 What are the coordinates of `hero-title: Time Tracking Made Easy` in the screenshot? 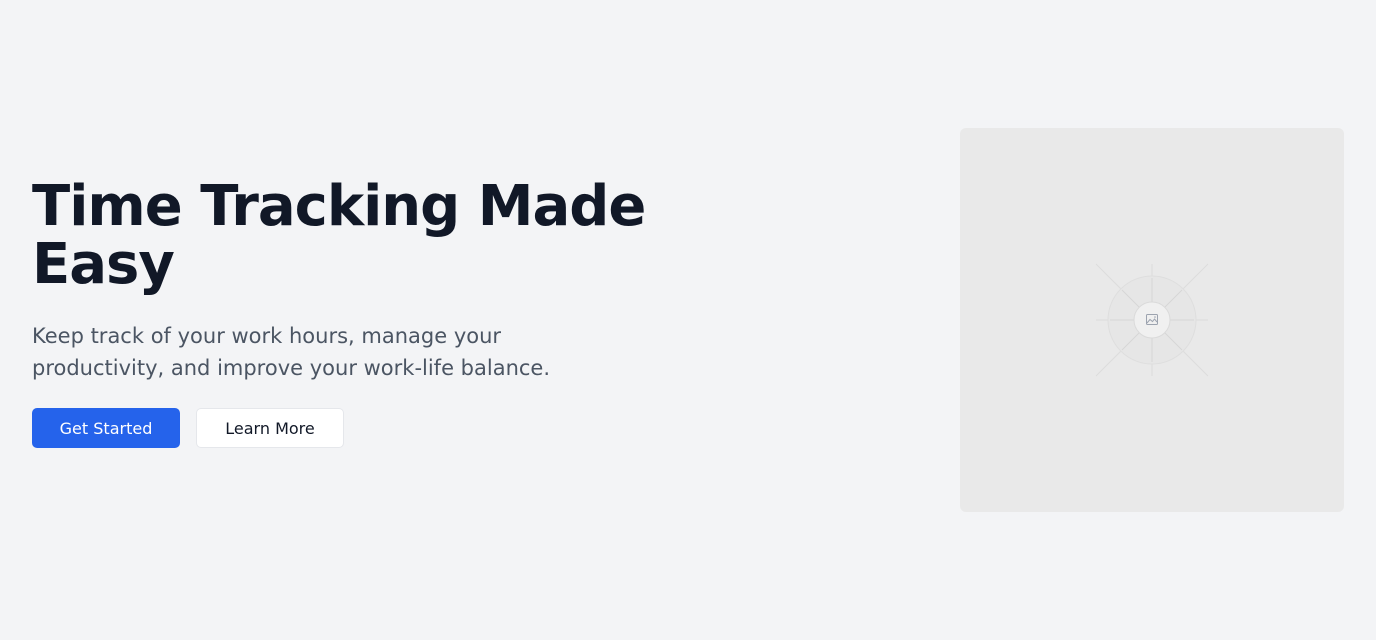 It's located at (339, 235).